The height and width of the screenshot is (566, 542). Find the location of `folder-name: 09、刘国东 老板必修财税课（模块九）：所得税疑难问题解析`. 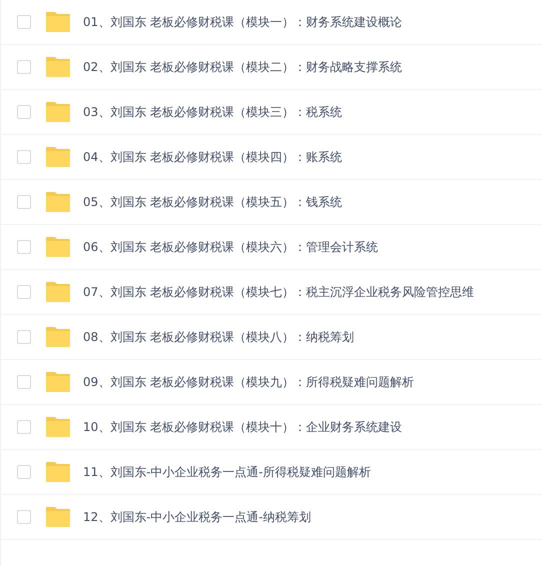

folder-name: 09、刘国东 老板必修财税课（模块九）：所得税疑难问题解析 is located at coordinates (248, 382).